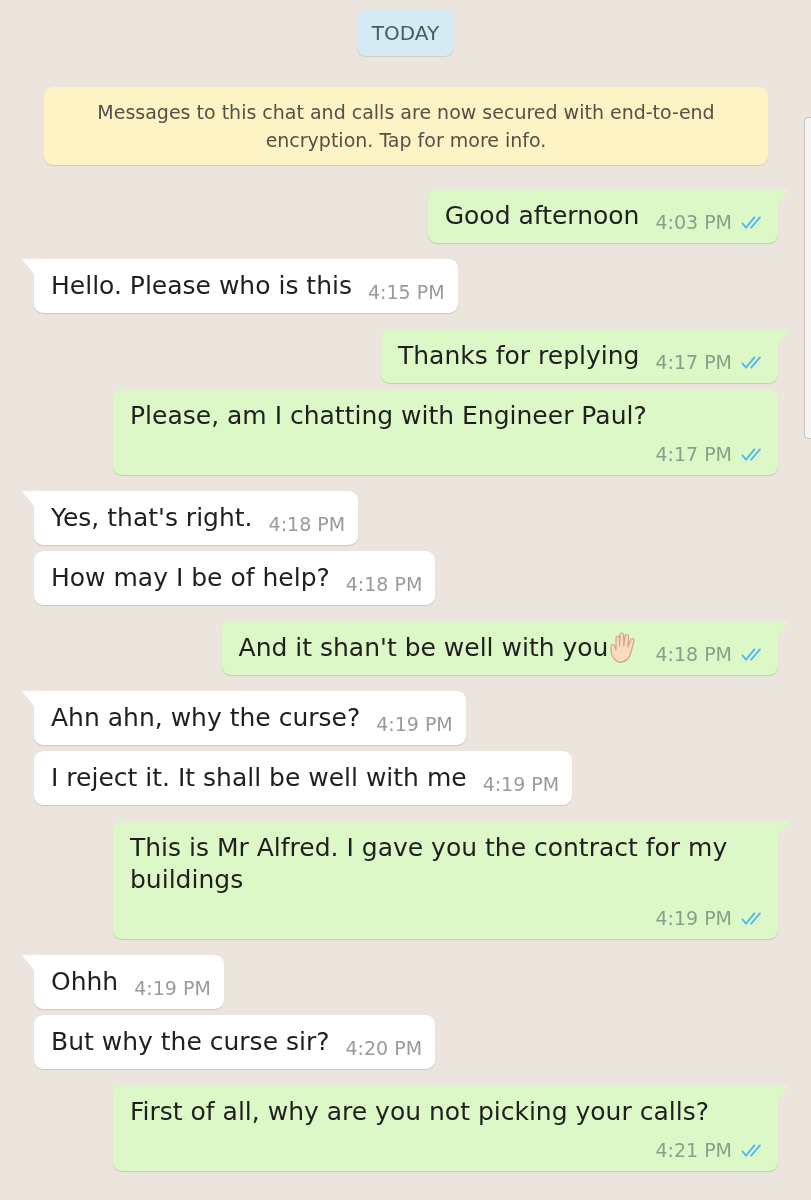 This screenshot has width=811, height=1200. Describe the element at coordinates (693, 222) in the screenshot. I see `message-time: 4:03 PM` at that location.